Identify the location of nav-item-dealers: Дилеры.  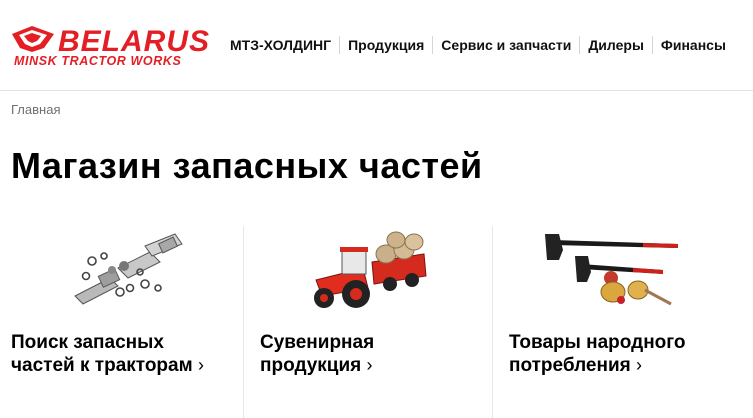
(615, 45).